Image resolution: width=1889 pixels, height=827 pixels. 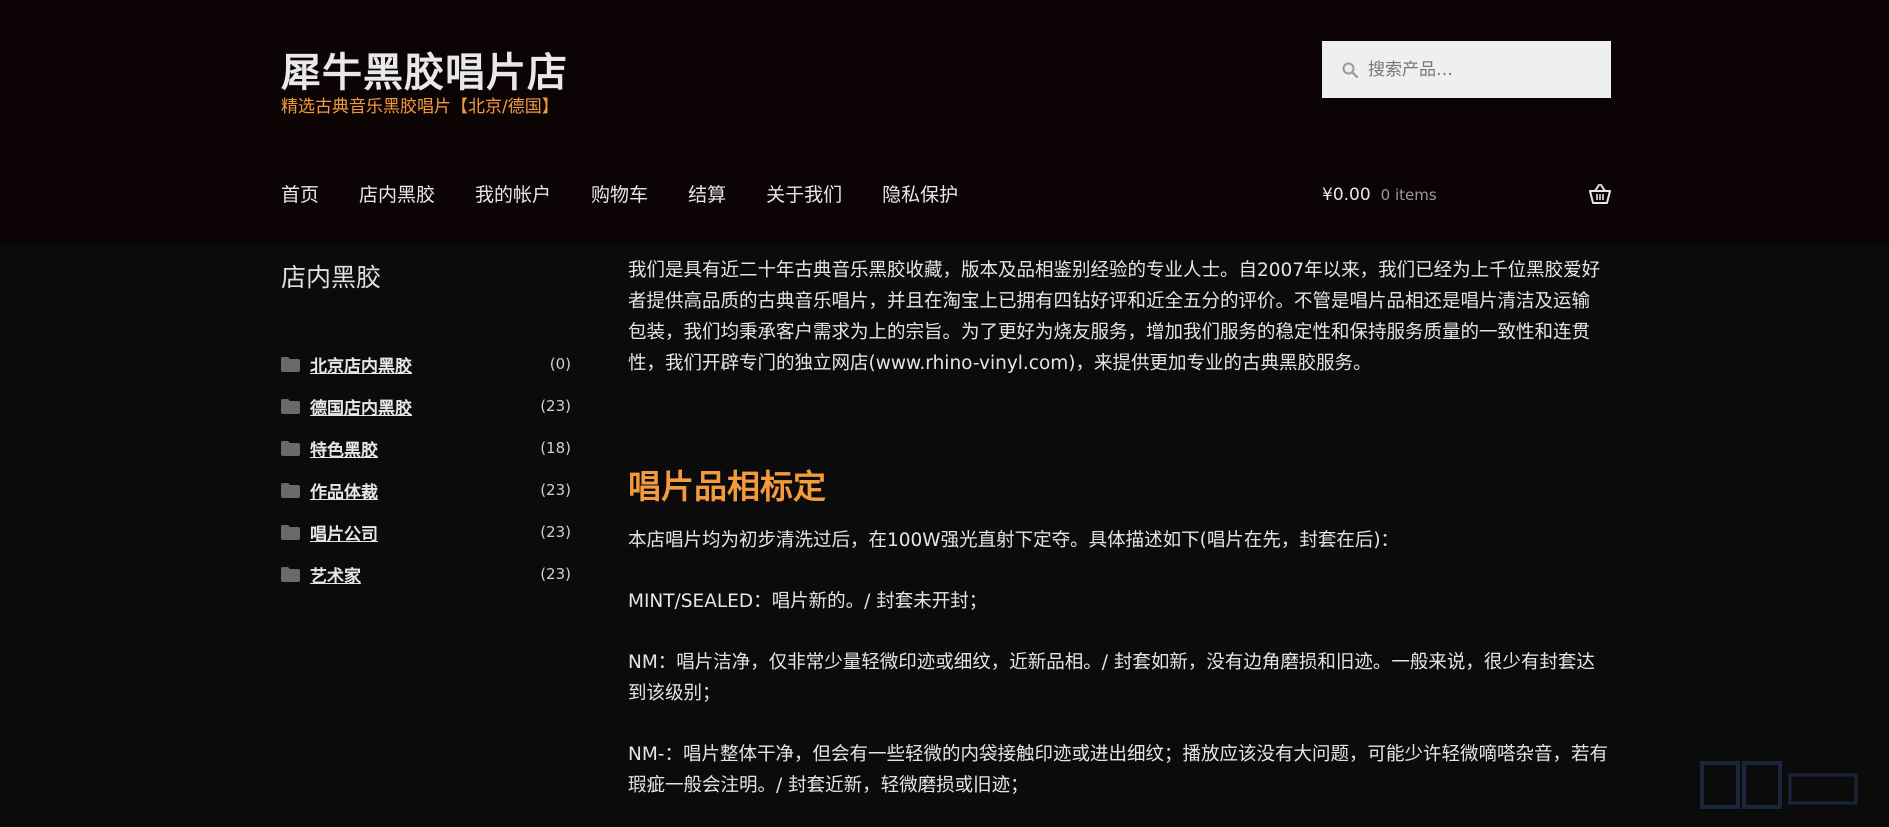 I want to click on nav-about: 关于我们, so click(x=804, y=193).